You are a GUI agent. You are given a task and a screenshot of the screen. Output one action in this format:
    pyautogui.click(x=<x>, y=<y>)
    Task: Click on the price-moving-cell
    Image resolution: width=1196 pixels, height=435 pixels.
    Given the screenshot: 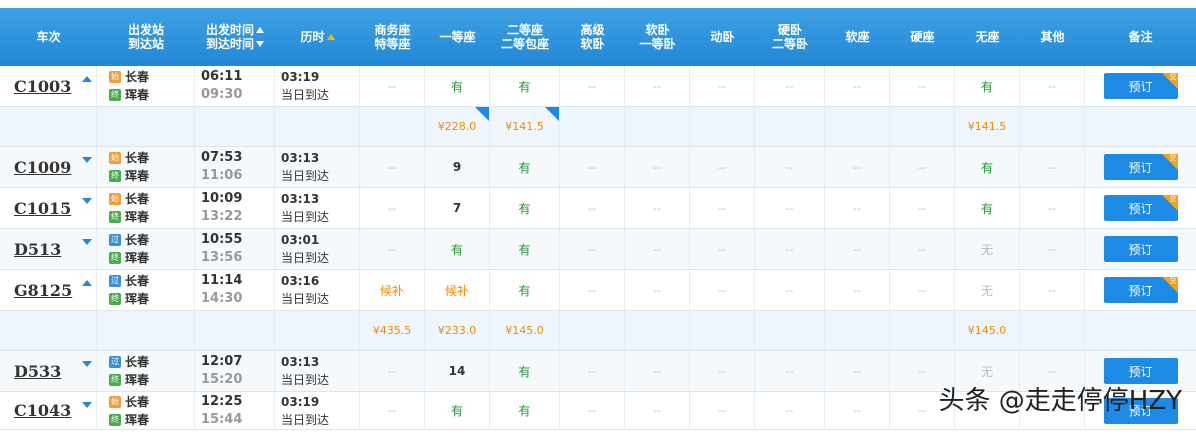 What is the action you would take?
    pyautogui.click(x=722, y=330)
    